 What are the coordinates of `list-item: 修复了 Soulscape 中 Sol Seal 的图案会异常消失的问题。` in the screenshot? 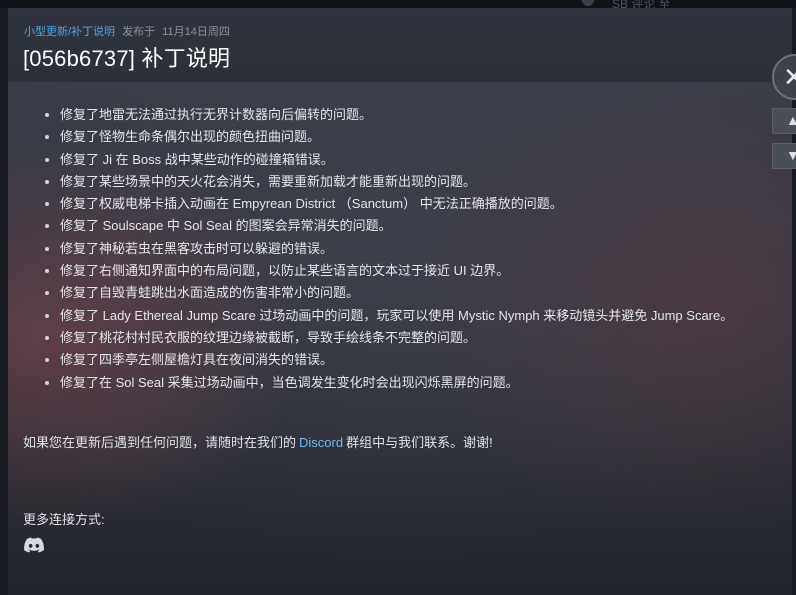 It's located at (418, 226).